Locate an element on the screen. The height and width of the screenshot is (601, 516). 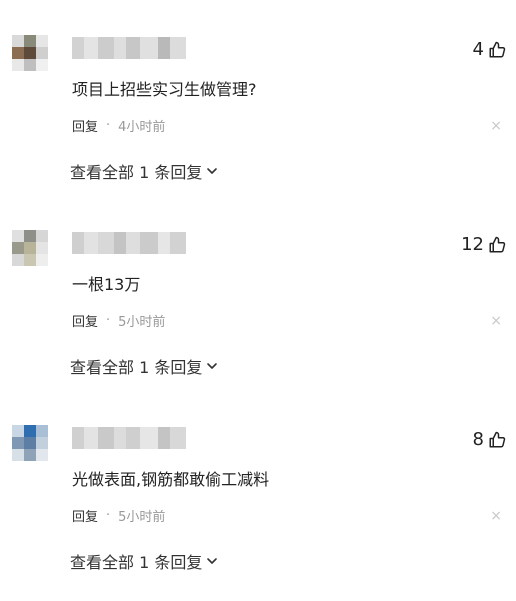
comment-text: 光做表面,钢筋都敢偷工减料 is located at coordinates (171, 479).